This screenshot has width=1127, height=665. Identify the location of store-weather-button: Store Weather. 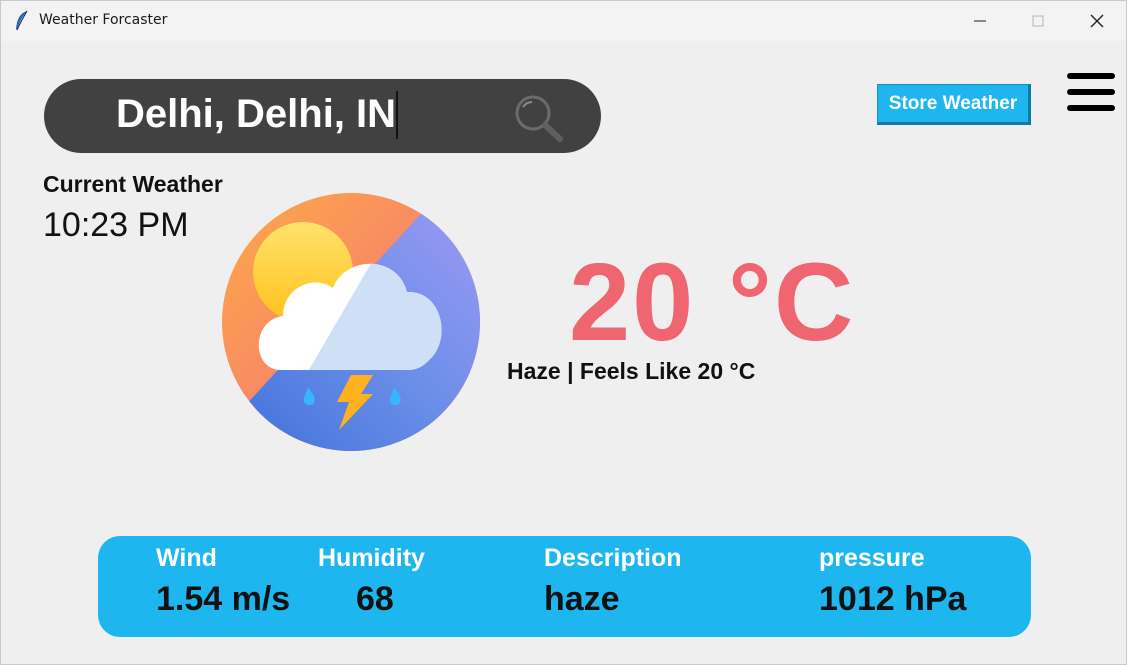
(954, 104).